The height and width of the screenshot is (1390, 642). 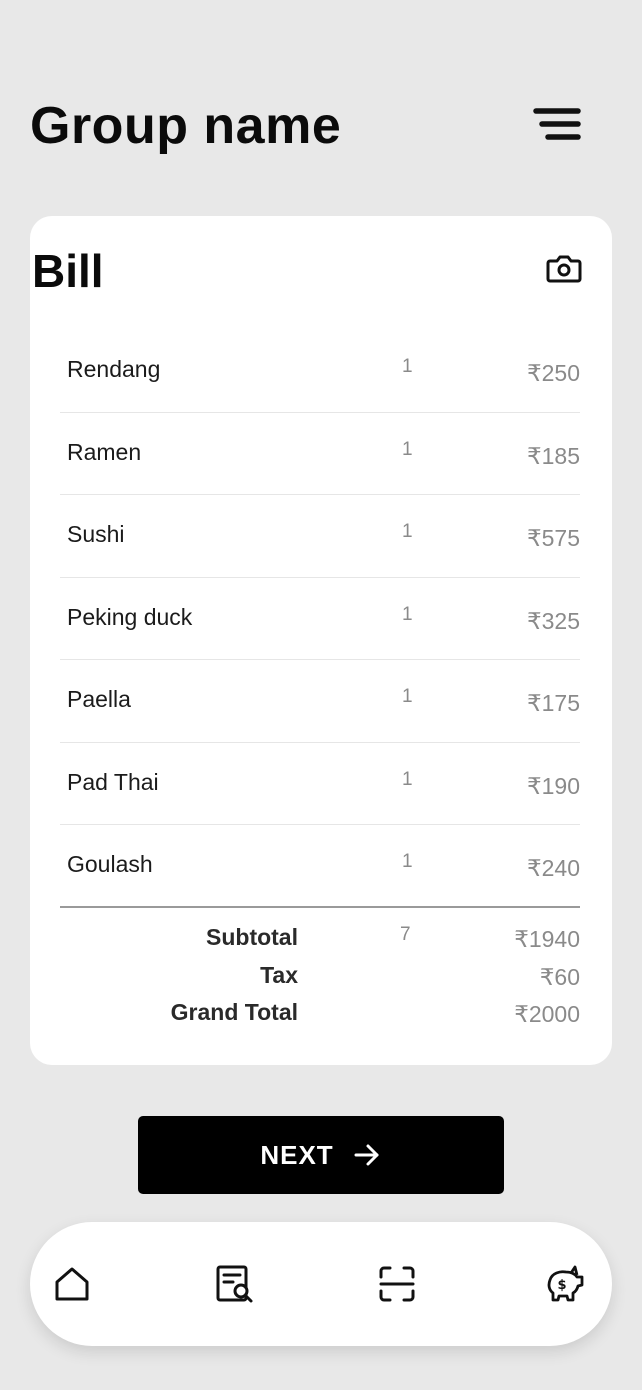 What do you see at coordinates (397, 1284) in the screenshot?
I see `scan-icon` at bounding box center [397, 1284].